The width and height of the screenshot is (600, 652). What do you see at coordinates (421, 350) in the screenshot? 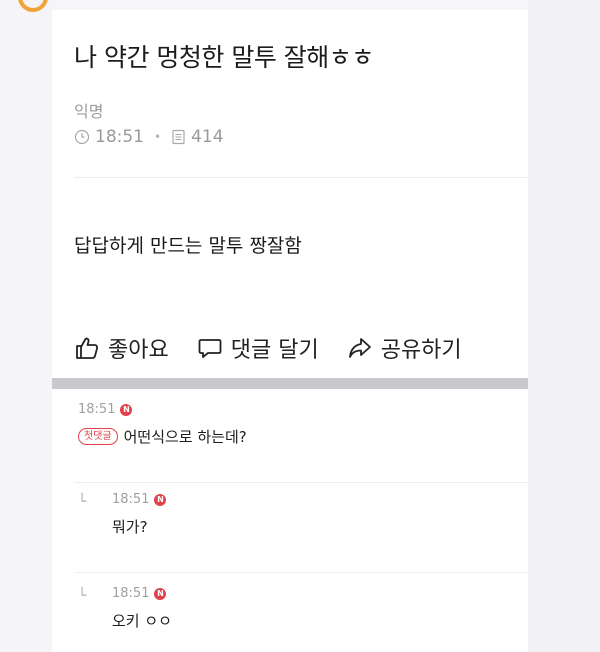
I see `share-label: 공유하기` at bounding box center [421, 350].